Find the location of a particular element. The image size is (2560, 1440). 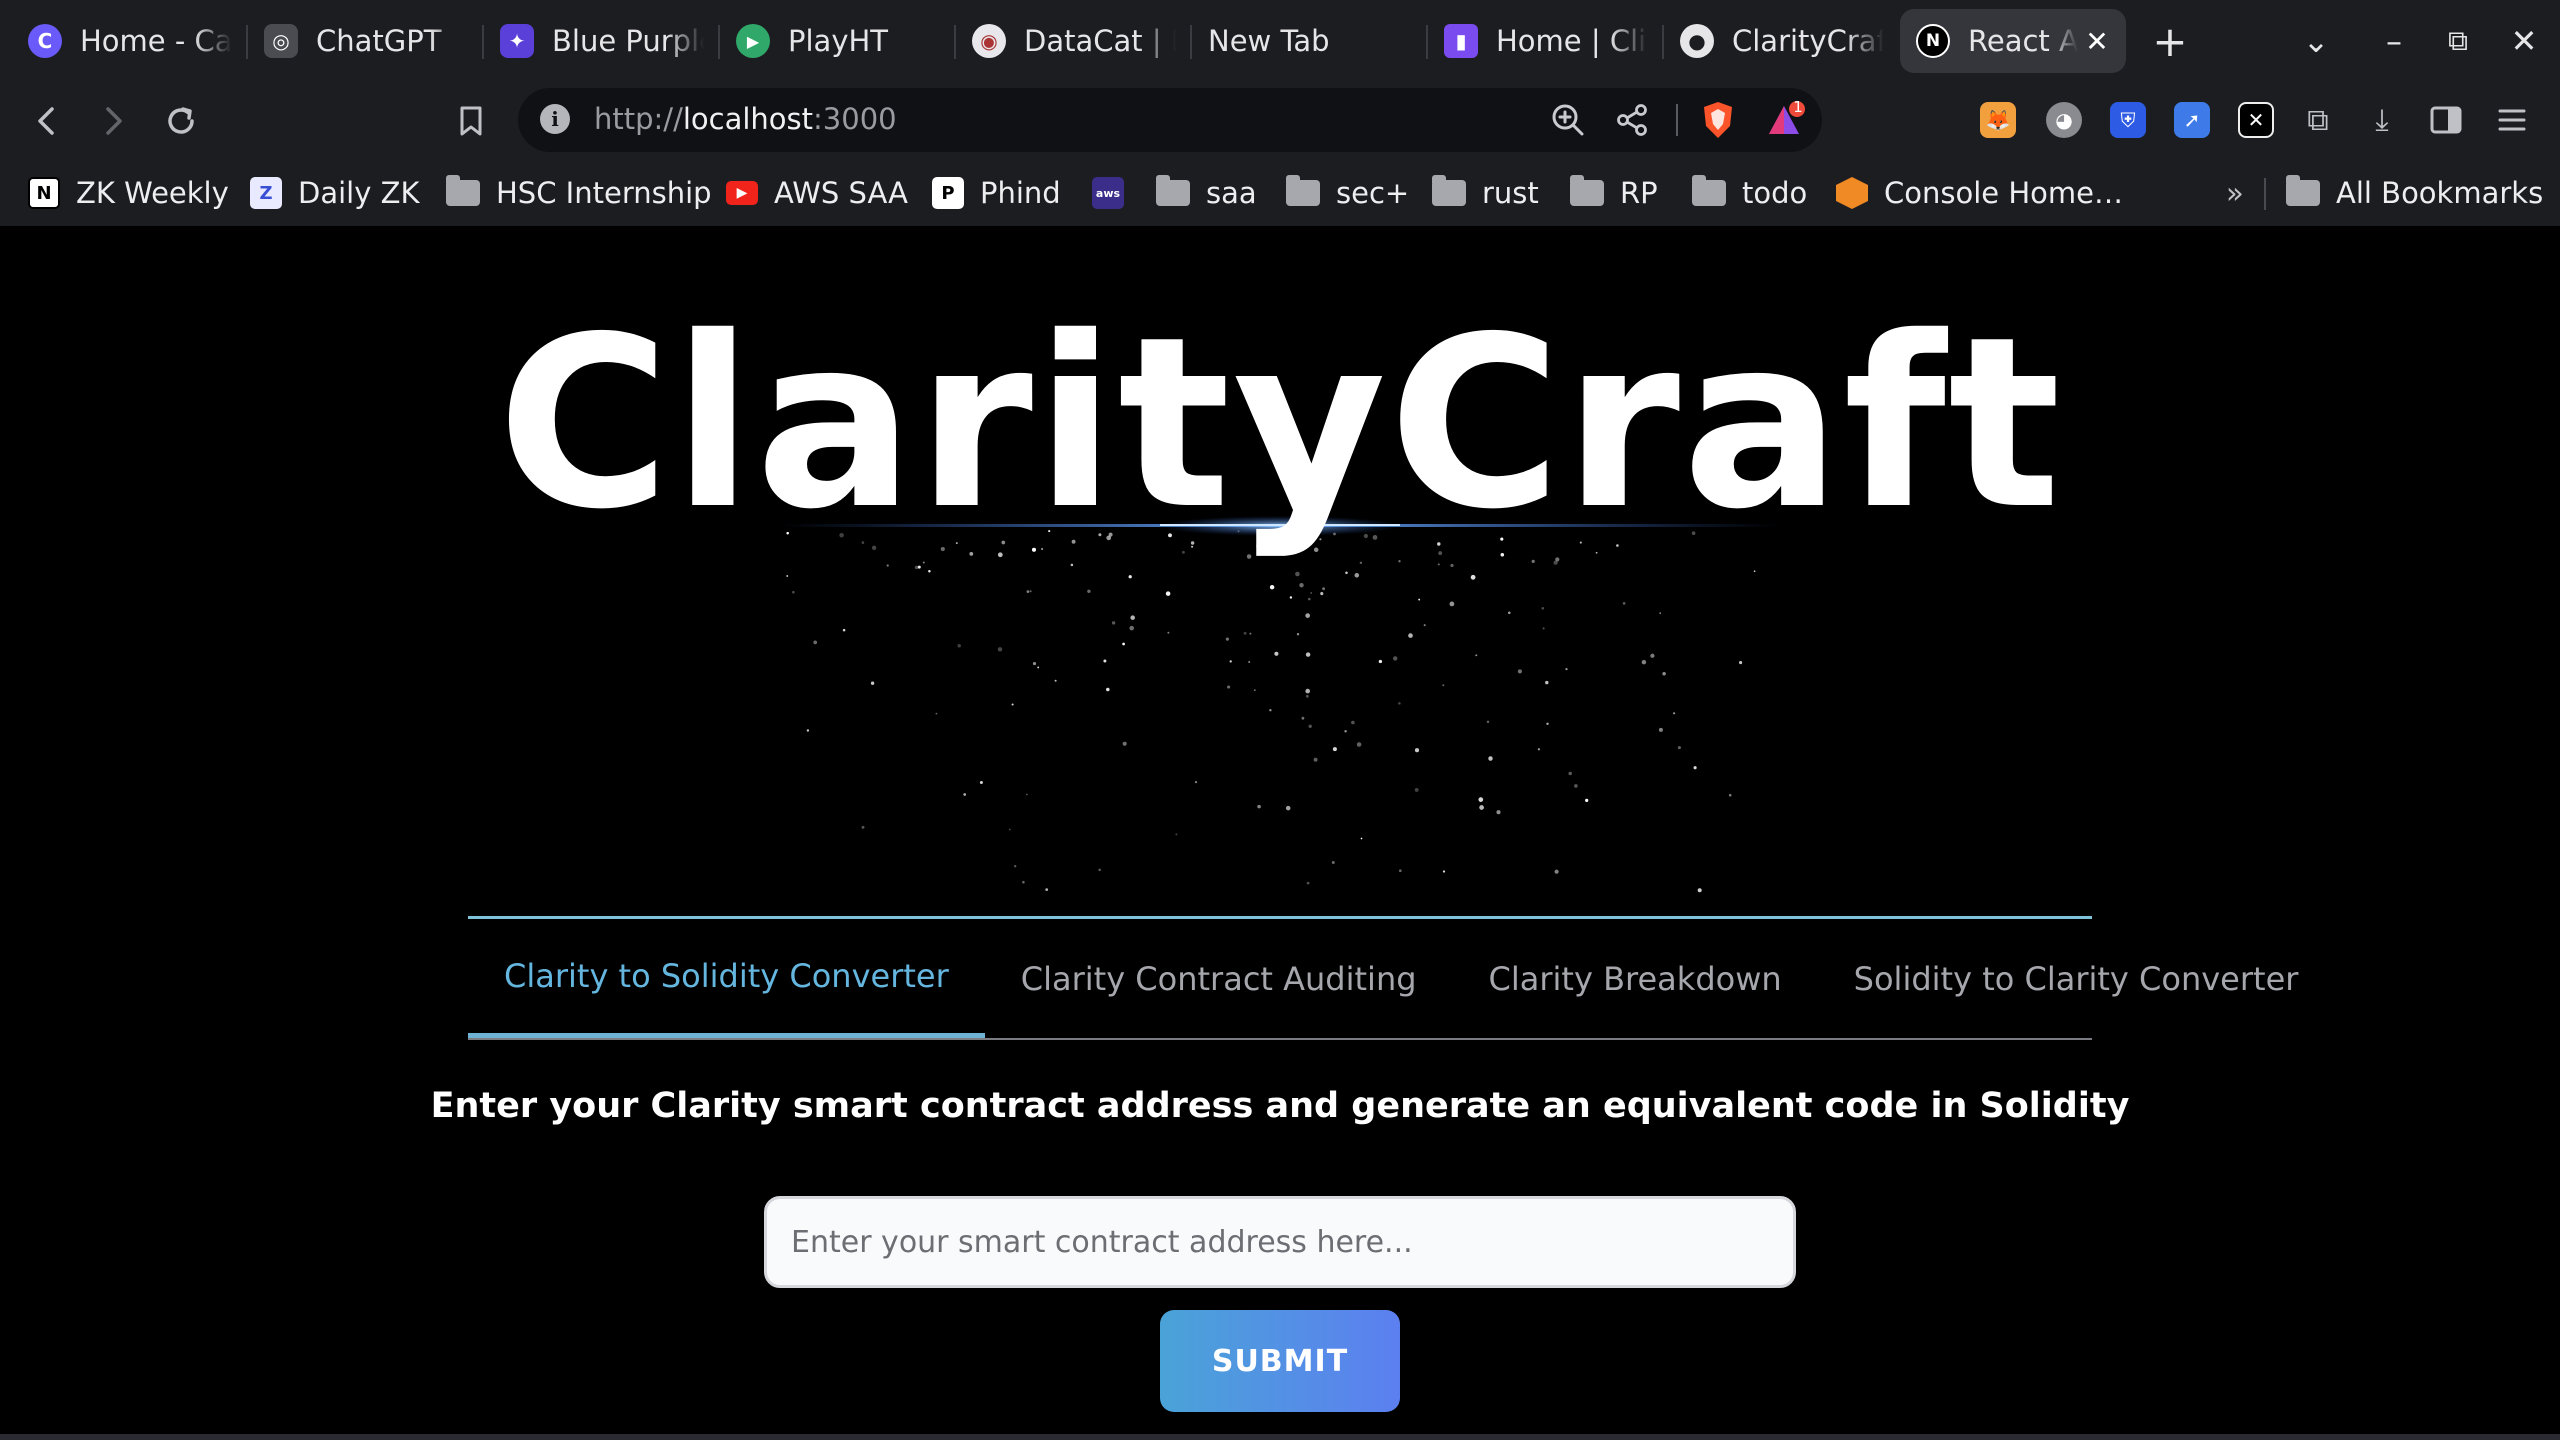

submit-button: SUBMIT is located at coordinates (1280, 1361).